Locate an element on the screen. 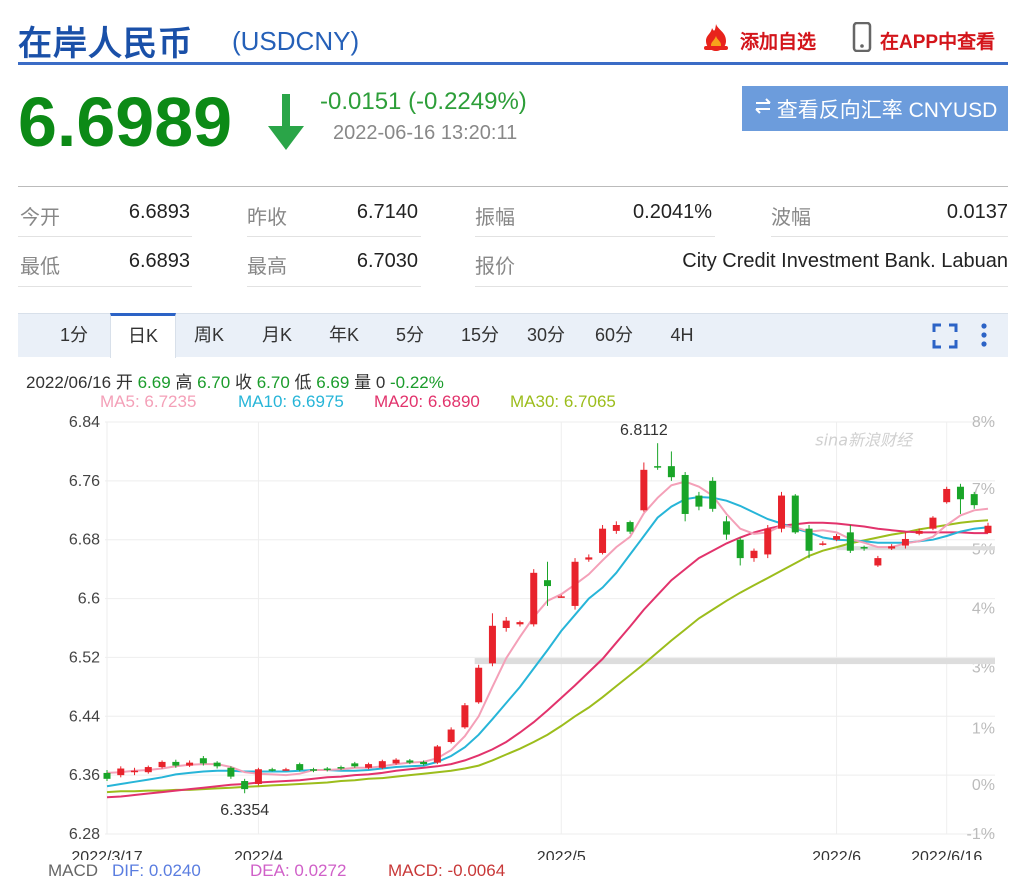  y-tick-label: 6.68 is located at coordinates (84, 540).